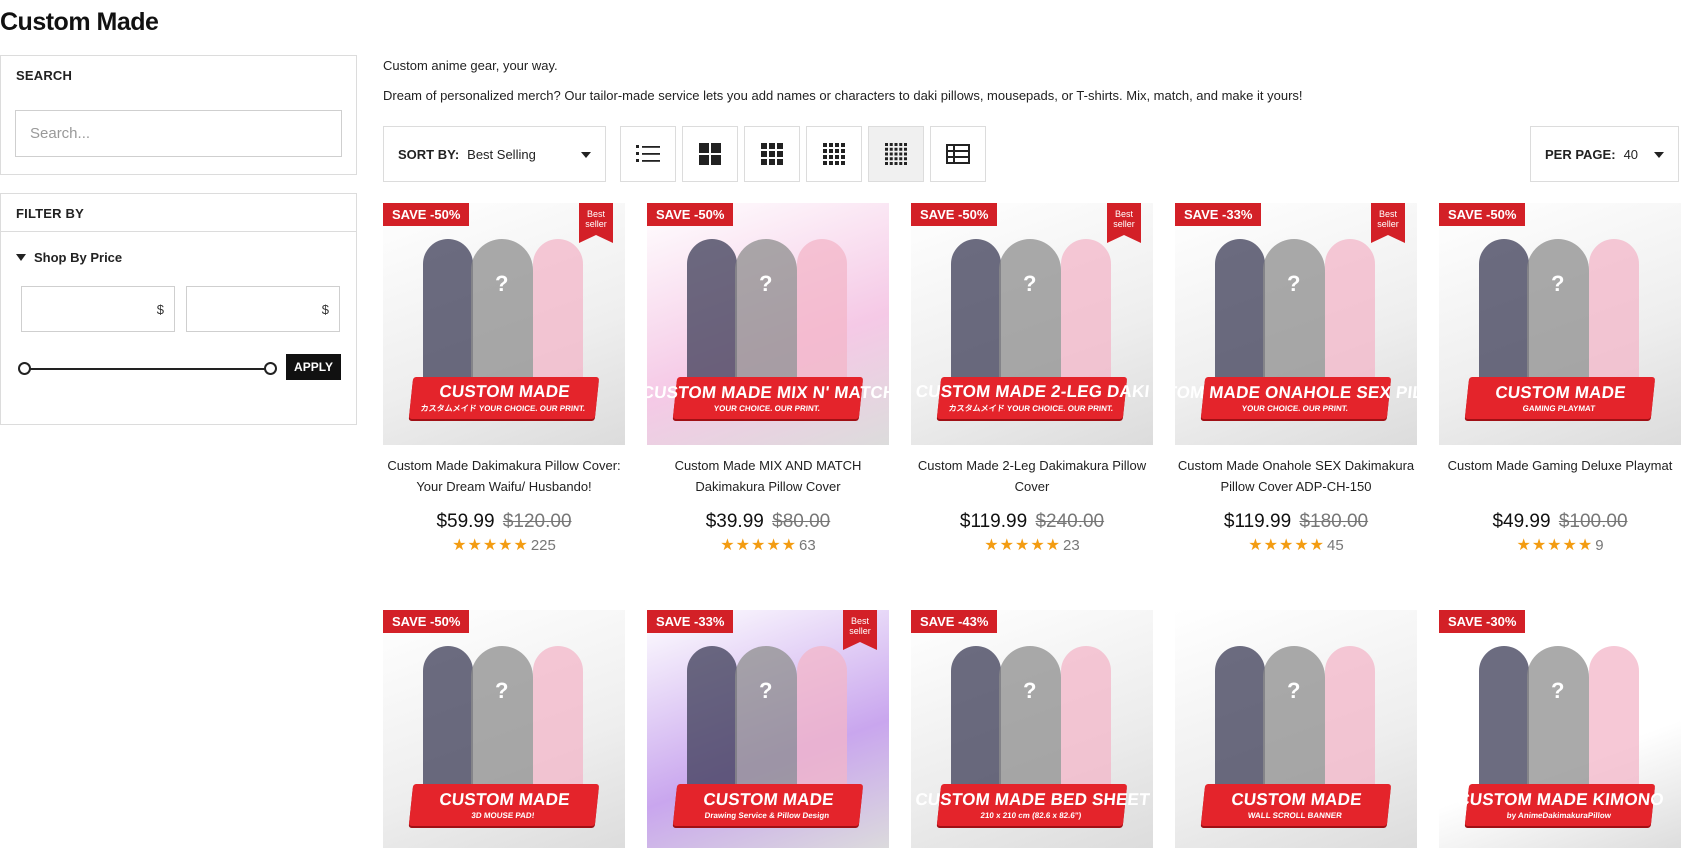 This screenshot has height=848, width=1693. I want to click on product-price: $119.99 $180.00, so click(1296, 522).